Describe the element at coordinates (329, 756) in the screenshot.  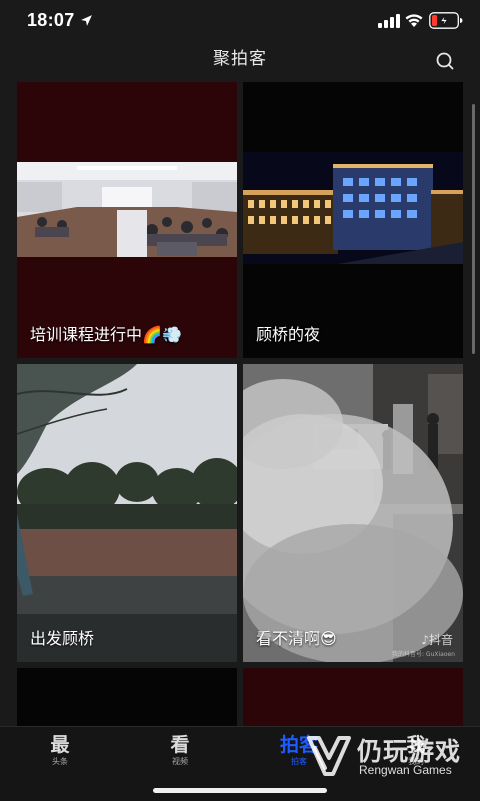
I see `rengwan-logo-icon` at that location.